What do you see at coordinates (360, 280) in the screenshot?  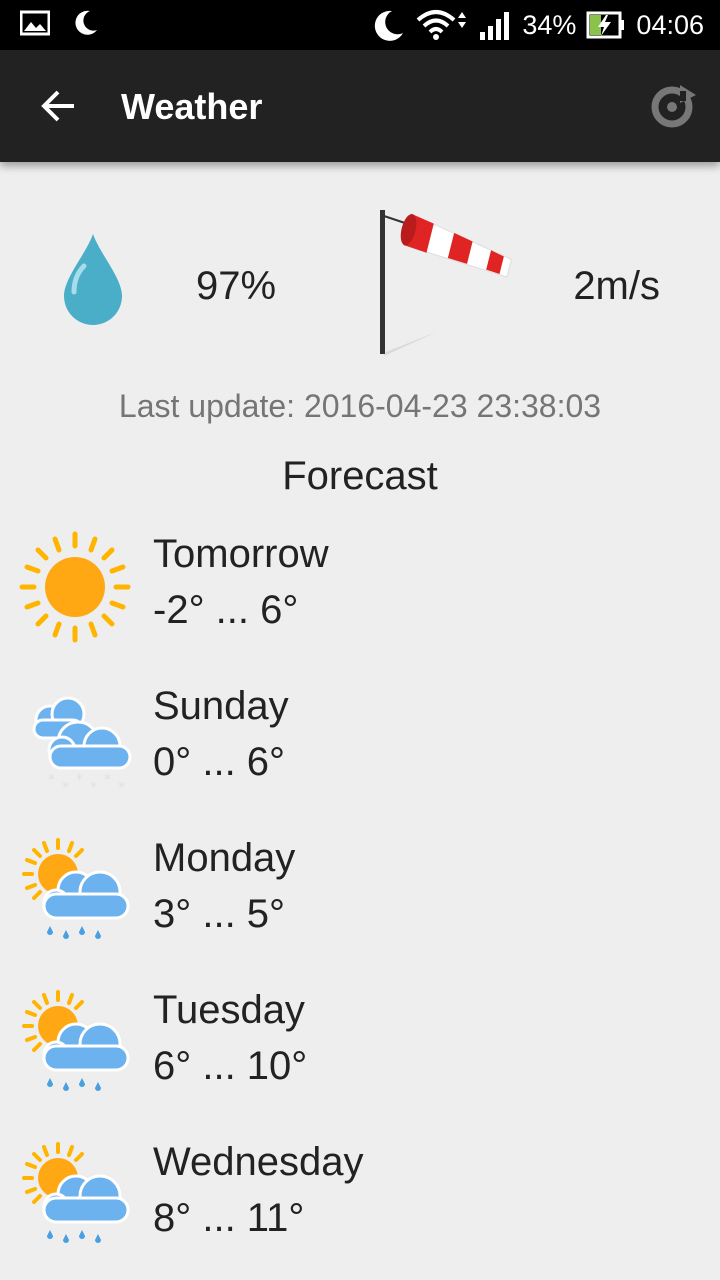 I see `current-conditions: 97% 2m/s` at bounding box center [360, 280].